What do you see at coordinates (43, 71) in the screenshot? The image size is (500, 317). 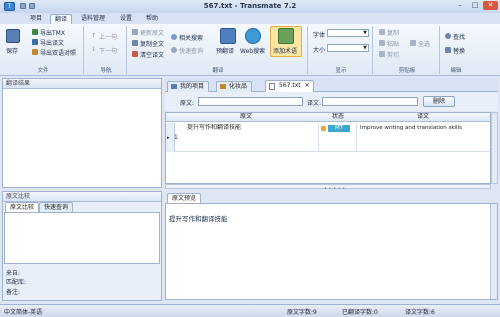 I see `group-label-file: 文件` at bounding box center [43, 71].